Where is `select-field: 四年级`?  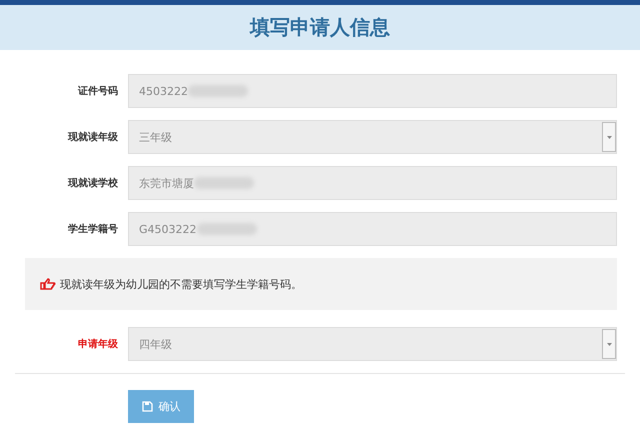 select-field: 四年级 is located at coordinates (372, 344).